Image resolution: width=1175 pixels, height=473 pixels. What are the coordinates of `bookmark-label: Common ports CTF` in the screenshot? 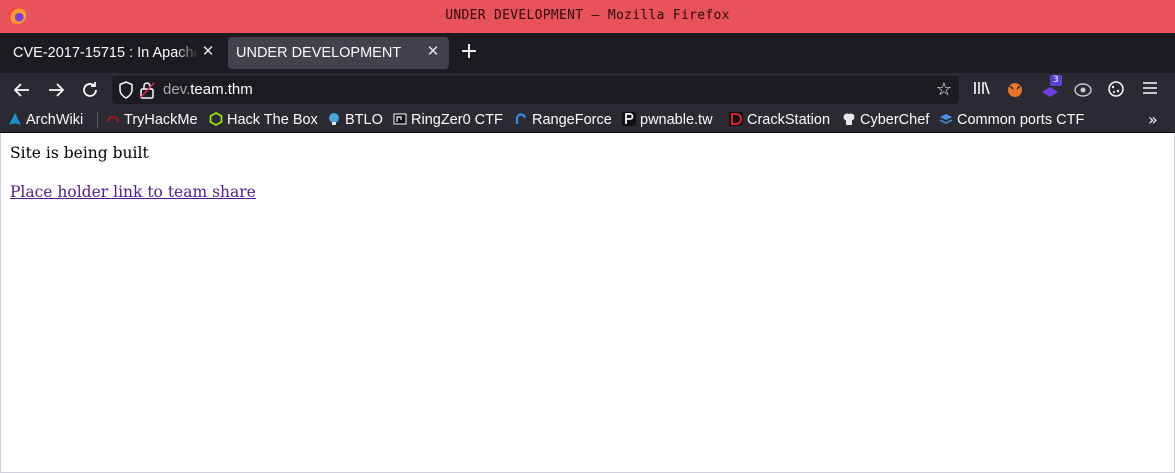 It's located at (1021, 120).